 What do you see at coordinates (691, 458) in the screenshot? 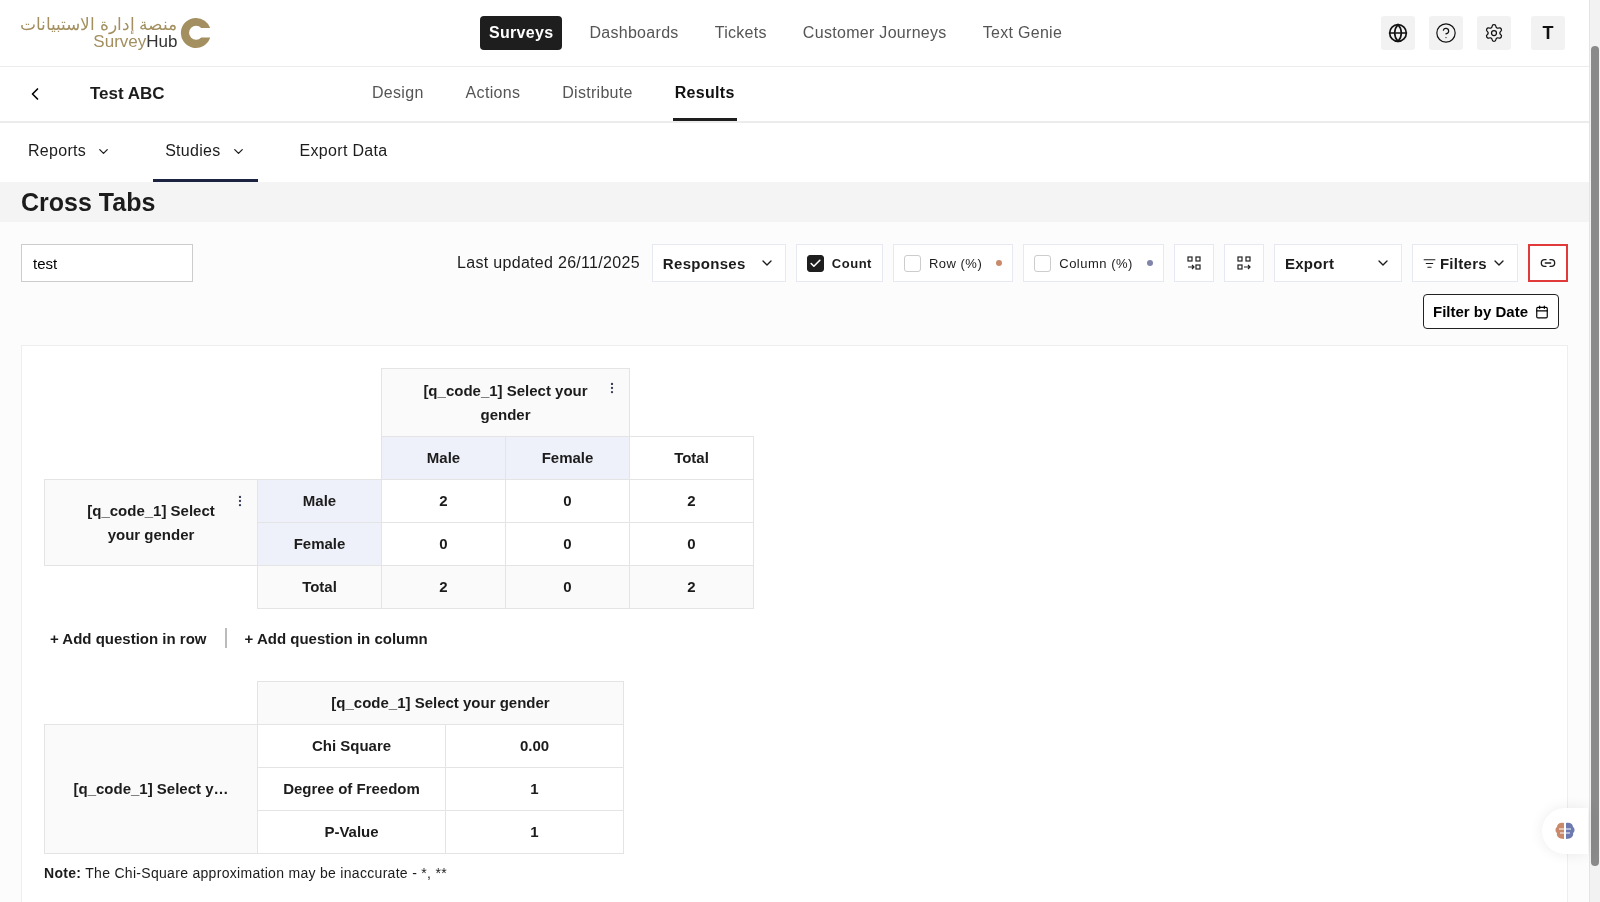
I see `column-header: Total` at bounding box center [691, 458].